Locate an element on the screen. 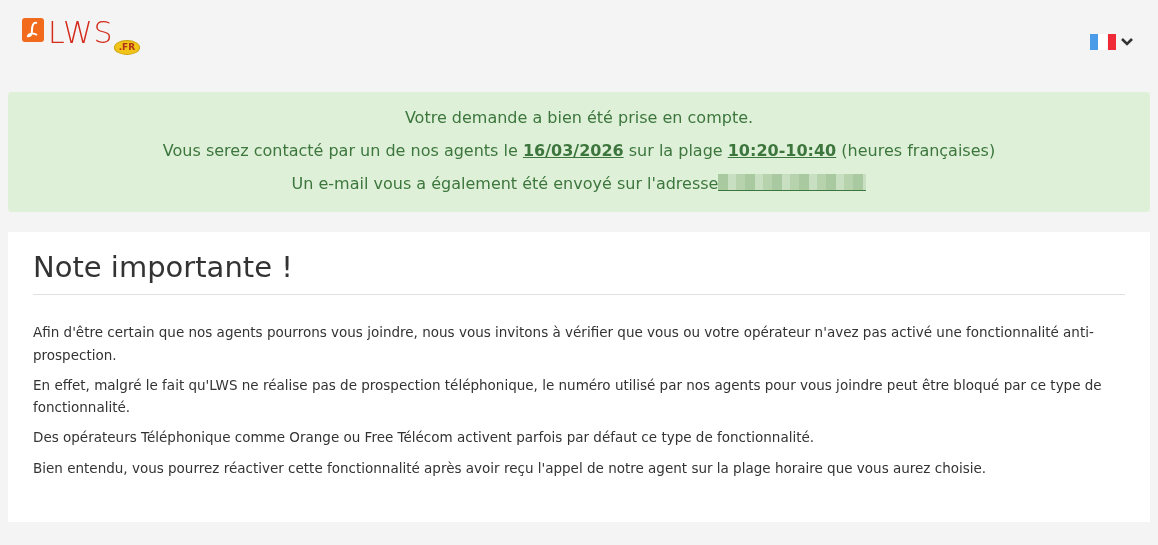 This screenshot has width=1158, height=545. confirmation-text: Vous serez contacté par un de nos agents le 16/03/2026 sur la plage 10:20-10:40 (heures françaises) is located at coordinates (579, 151).